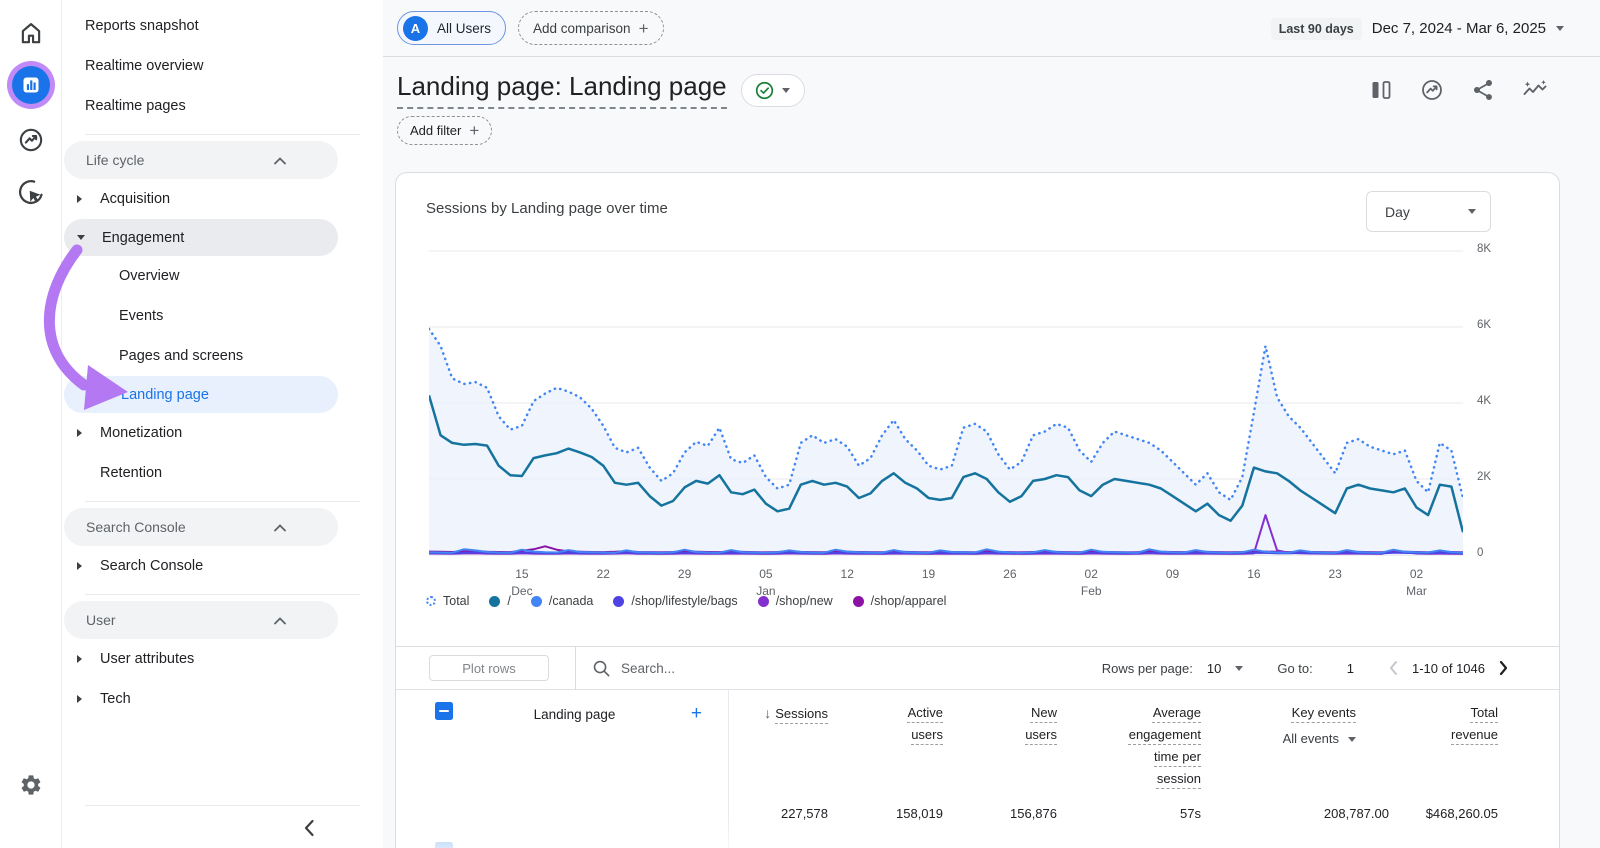 The width and height of the screenshot is (1600, 848). Describe the element at coordinates (847, 574) in the screenshot. I see `x-tick-label: 12` at that location.